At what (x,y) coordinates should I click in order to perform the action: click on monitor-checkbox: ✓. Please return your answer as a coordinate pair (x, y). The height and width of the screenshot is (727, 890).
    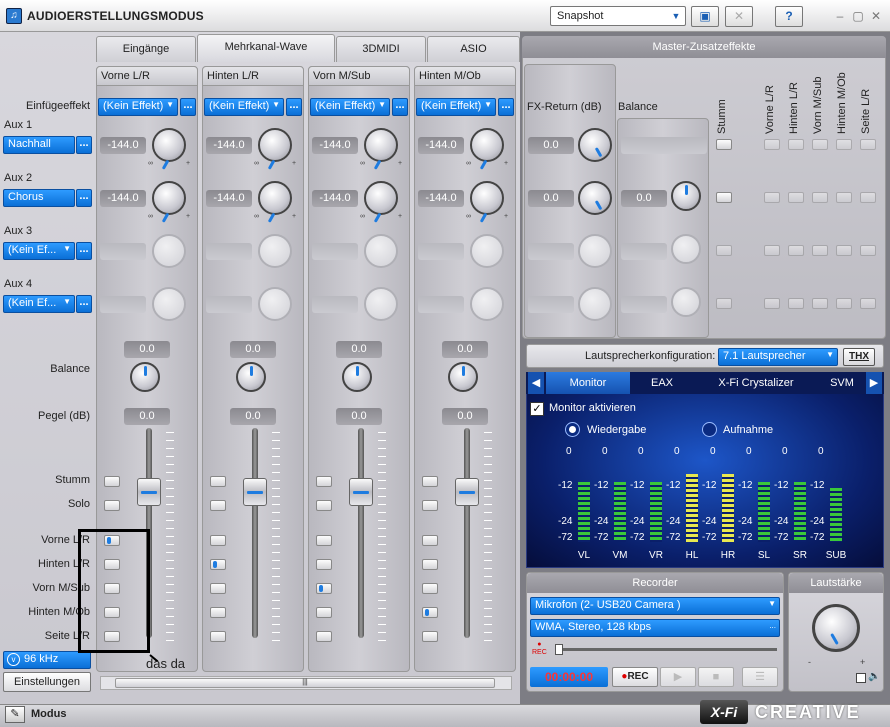
    Looking at the image, I should click on (537, 409).